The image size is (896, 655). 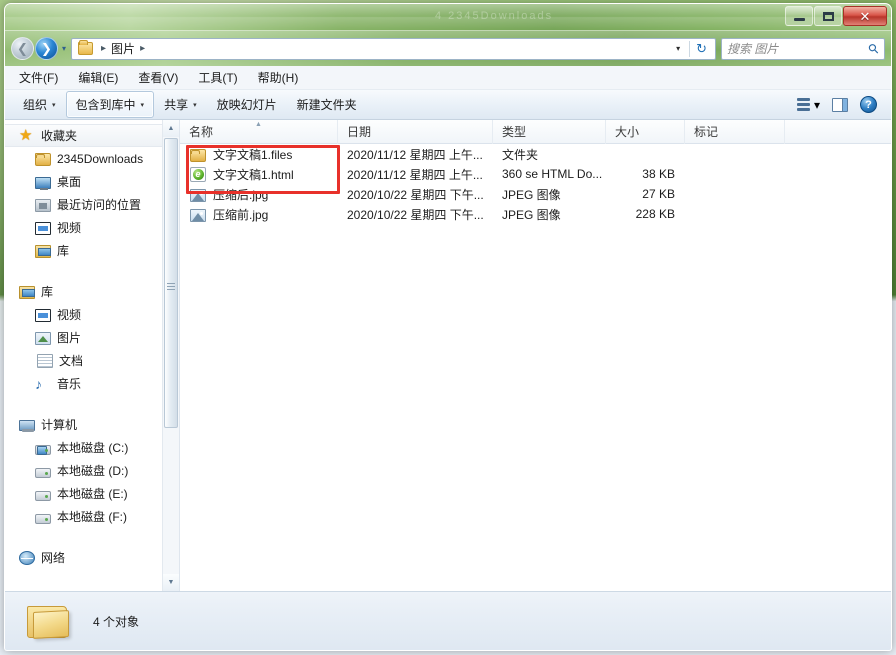 I want to click on star-icon: ★, so click(x=26, y=135).